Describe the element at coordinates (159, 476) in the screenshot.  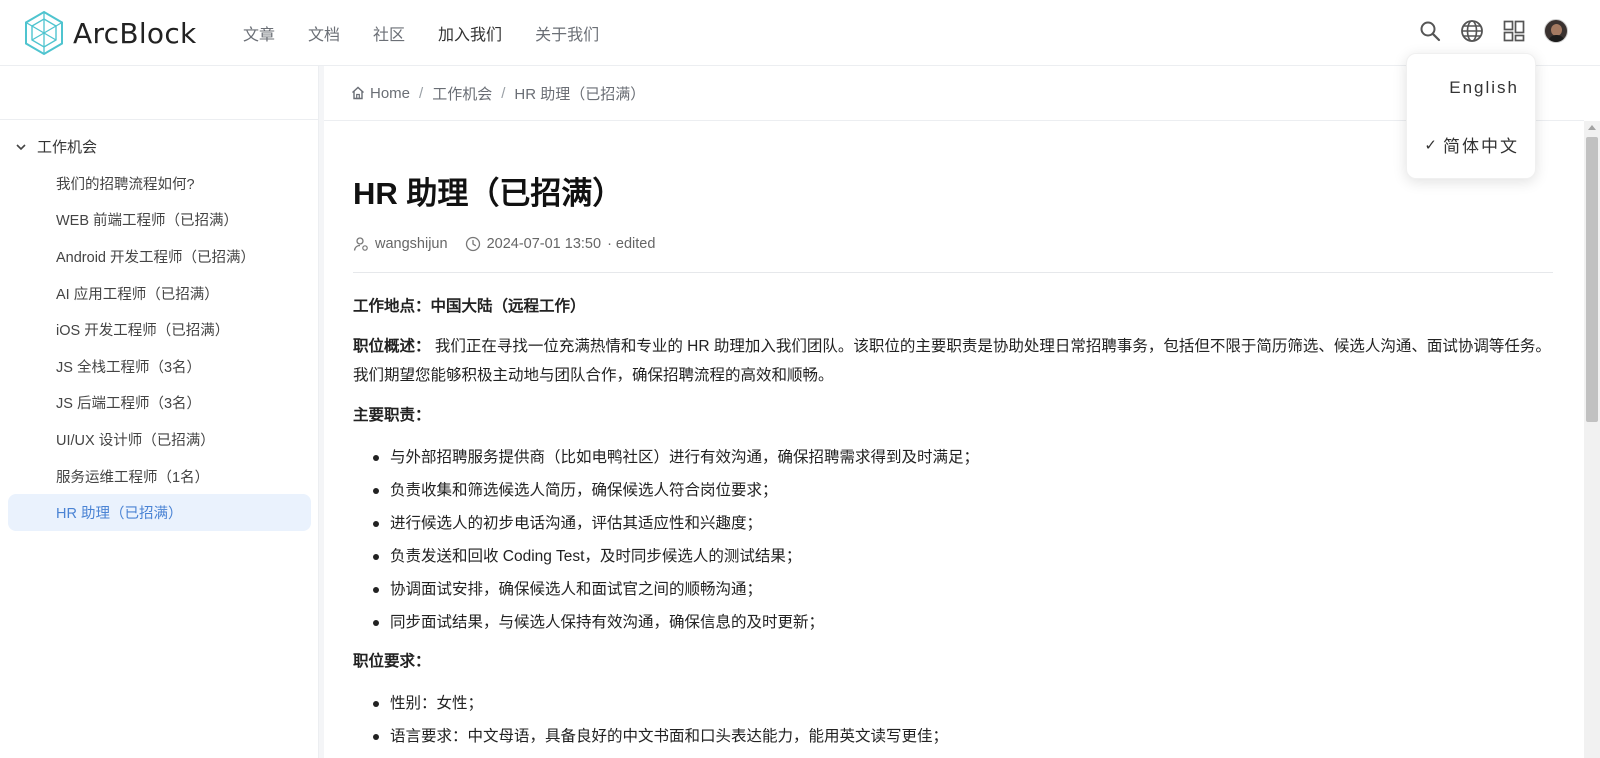
I see `sidebar-item: 服务运维工程师（1名）` at that location.